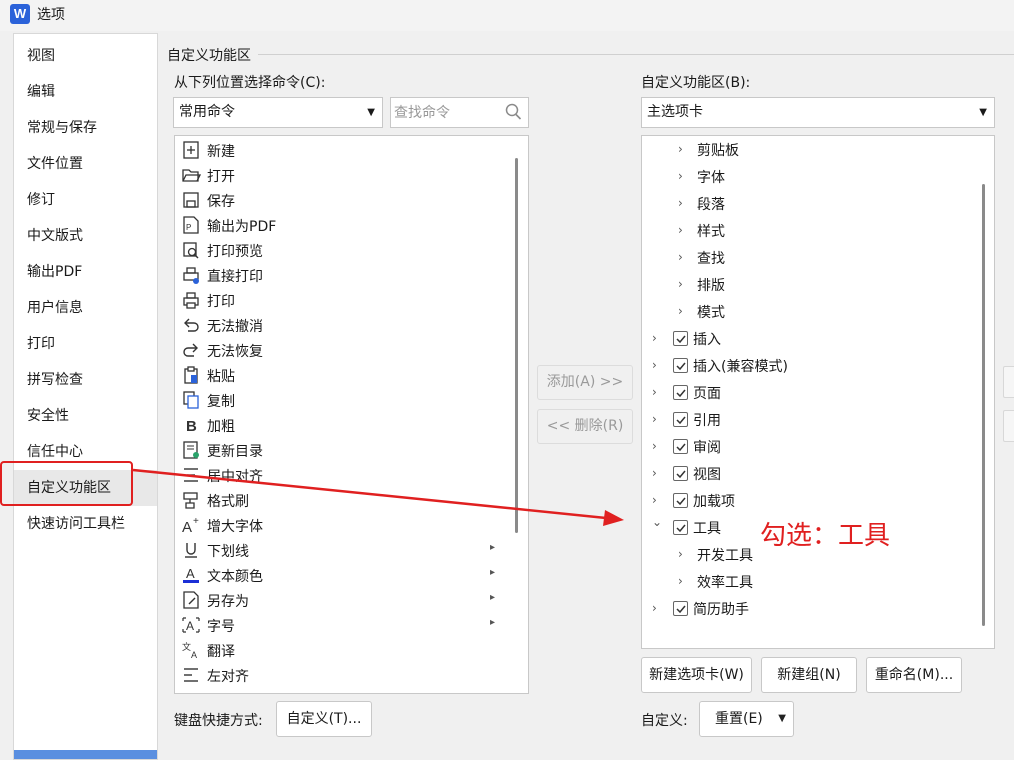 The height and width of the screenshot is (760, 1014). I want to click on annotation-text: 勾选：工具, so click(825, 536).